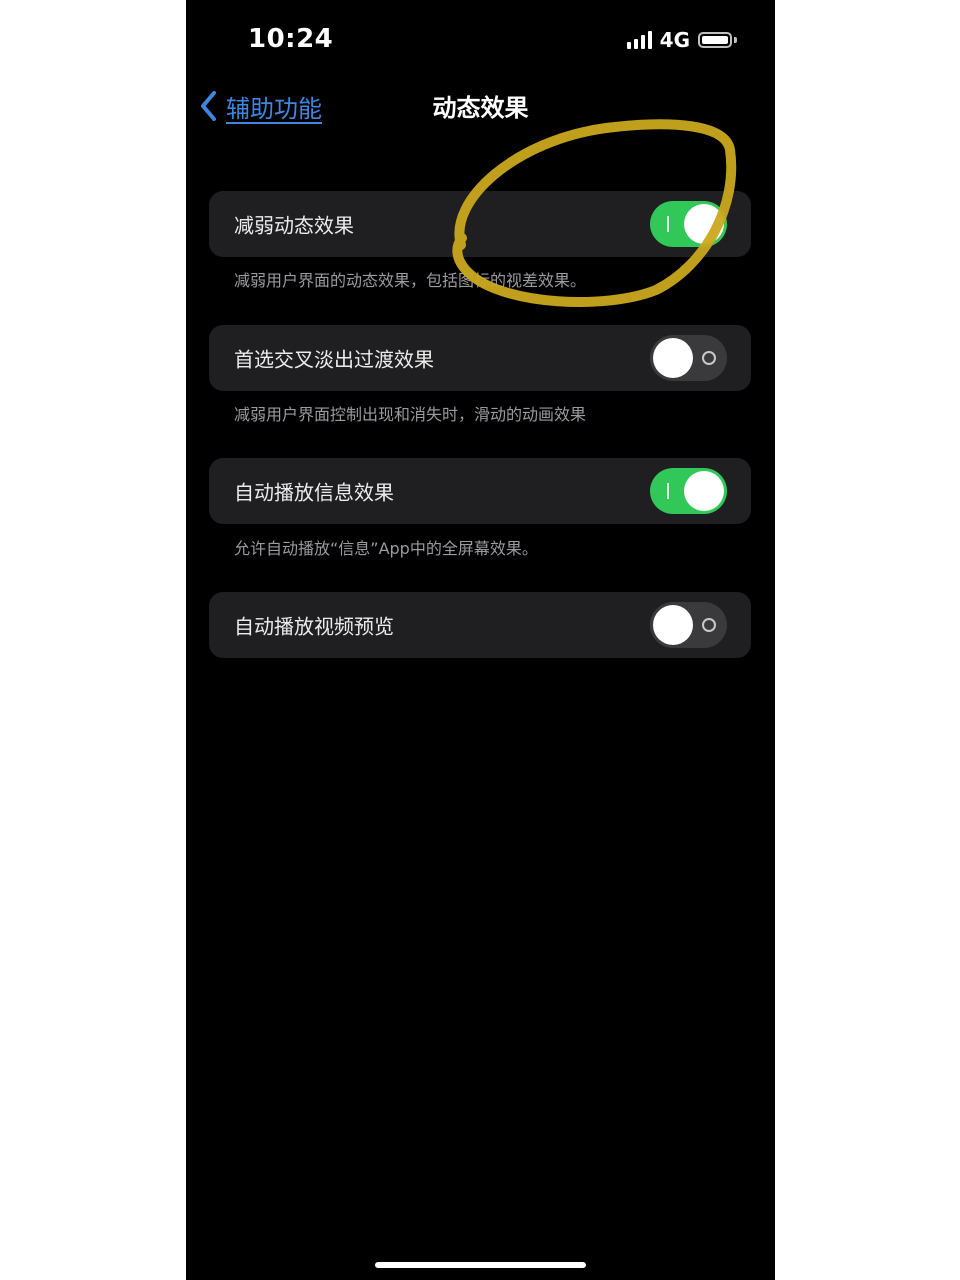  What do you see at coordinates (410, 414) in the screenshot?
I see `setting-footer: 减弱用户界面控制出现和消失时，滑动的动画效果` at bounding box center [410, 414].